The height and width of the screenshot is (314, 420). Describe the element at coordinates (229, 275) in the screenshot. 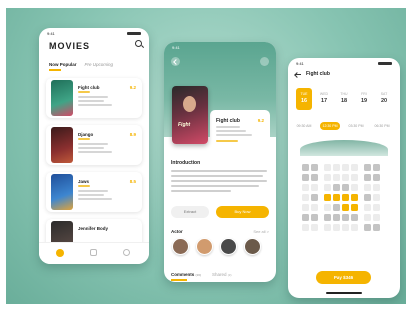

I see `shared-count: (3)` at that location.